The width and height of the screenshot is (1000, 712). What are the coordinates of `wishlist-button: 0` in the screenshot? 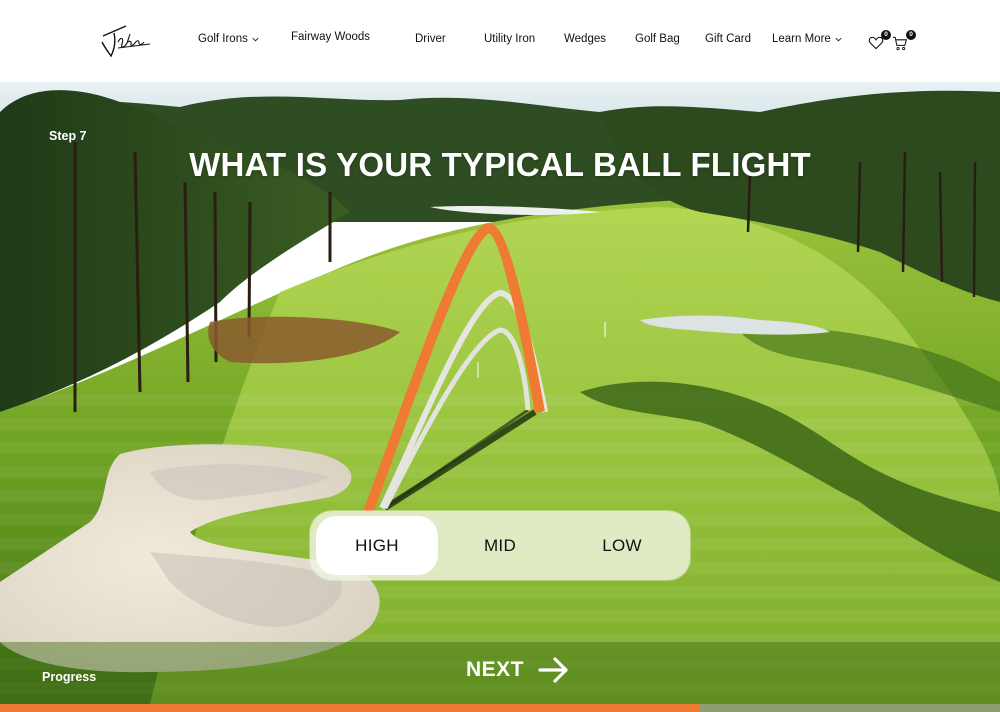 It's located at (879, 41).